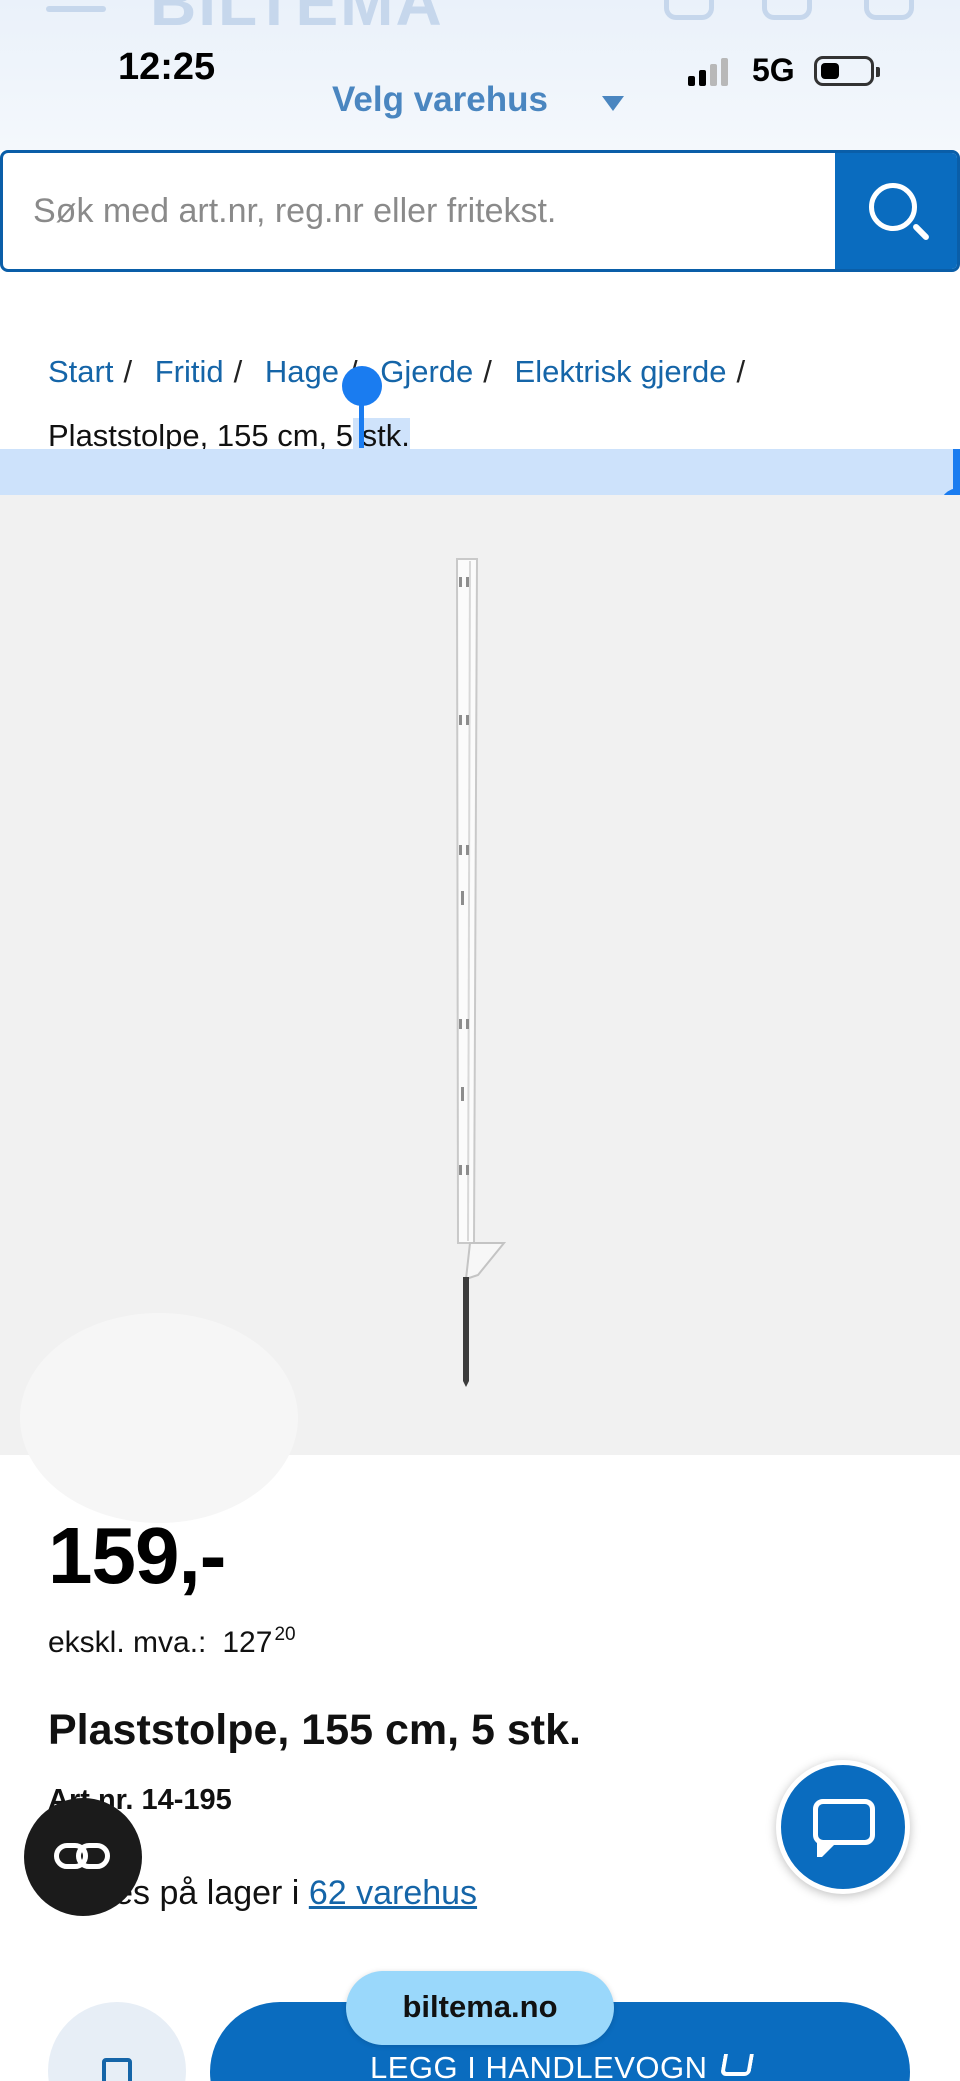  I want to click on search-bar, so click(480, 211).